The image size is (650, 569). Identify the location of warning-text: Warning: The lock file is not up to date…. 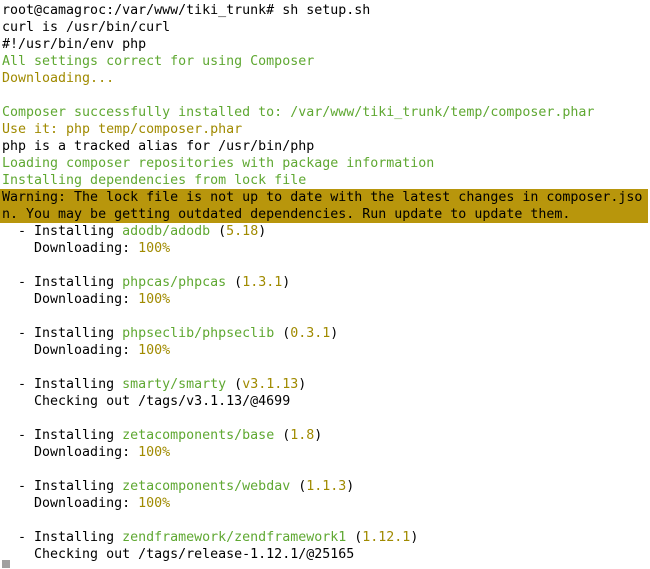
(324, 197).